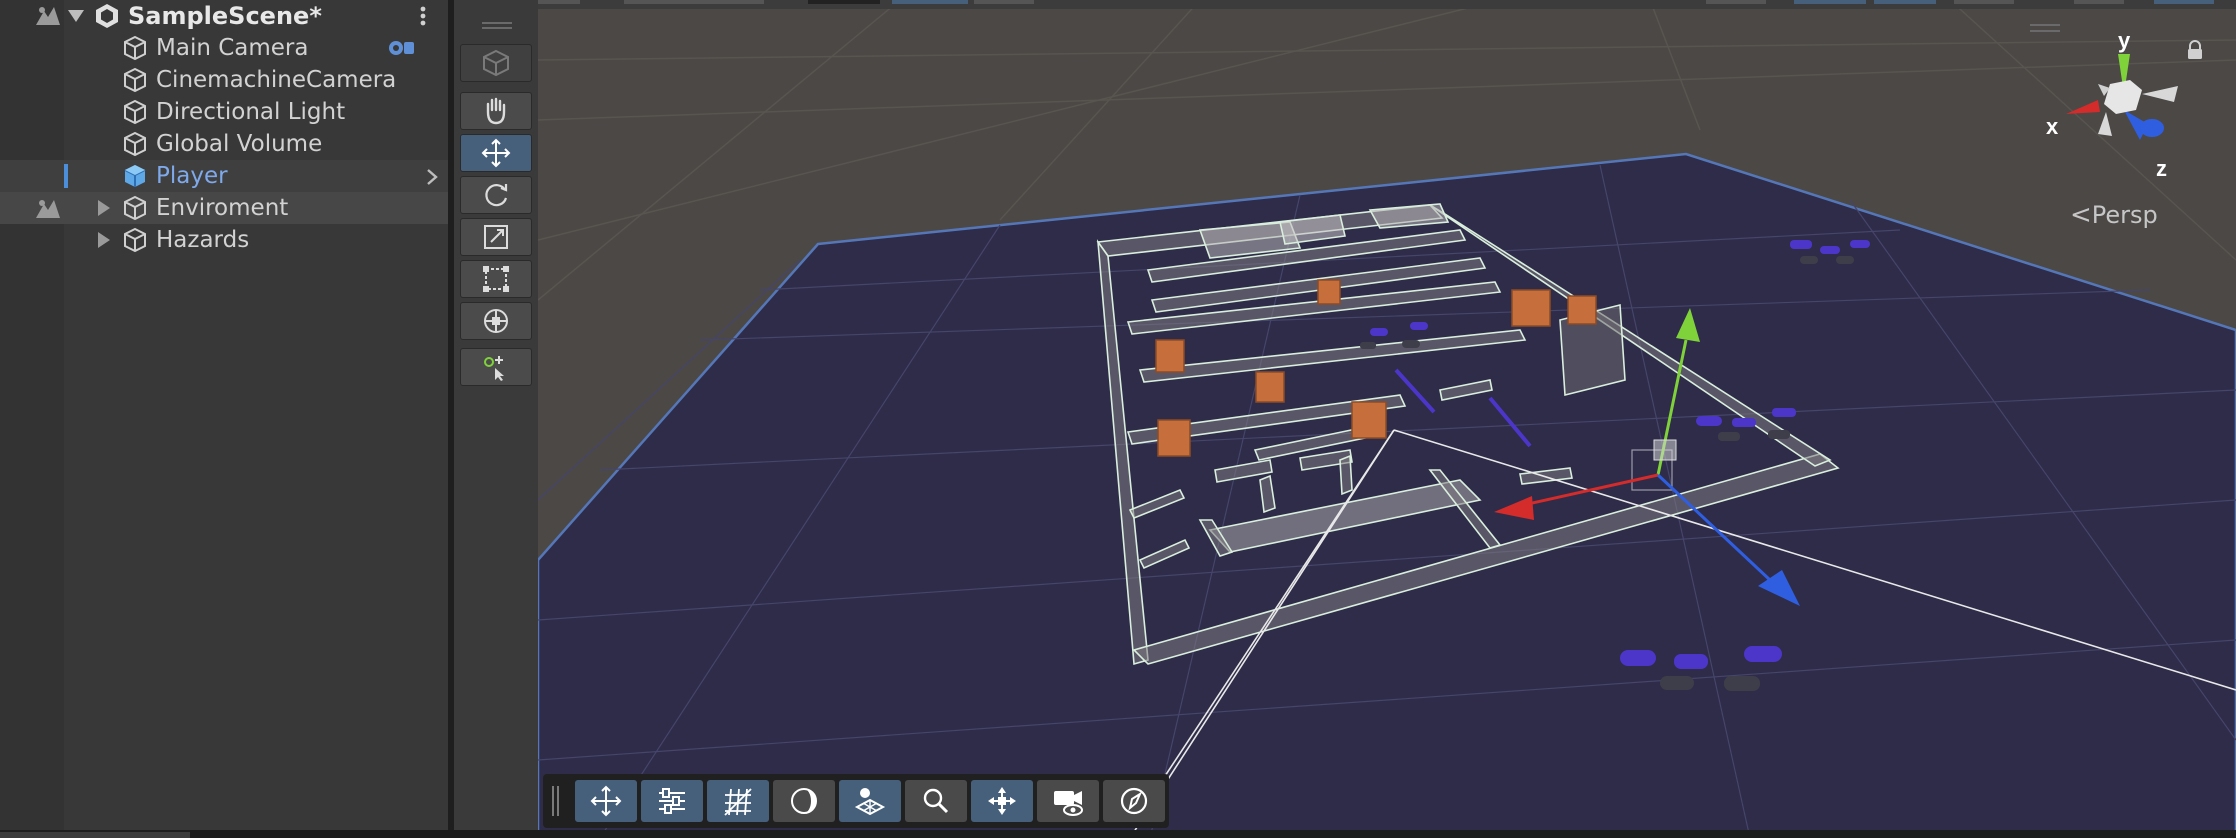 The image size is (2236, 838). I want to click on rect-transform-icon, so click(496, 279).